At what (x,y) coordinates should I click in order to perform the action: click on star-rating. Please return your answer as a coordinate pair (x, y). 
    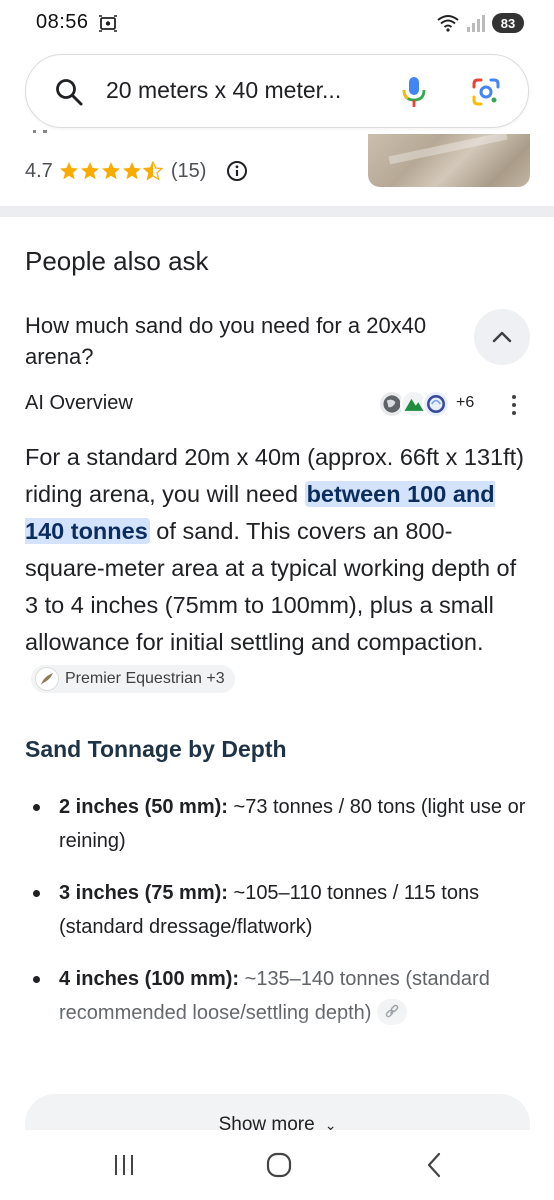
    Looking at the image, I should click on (111, 171).